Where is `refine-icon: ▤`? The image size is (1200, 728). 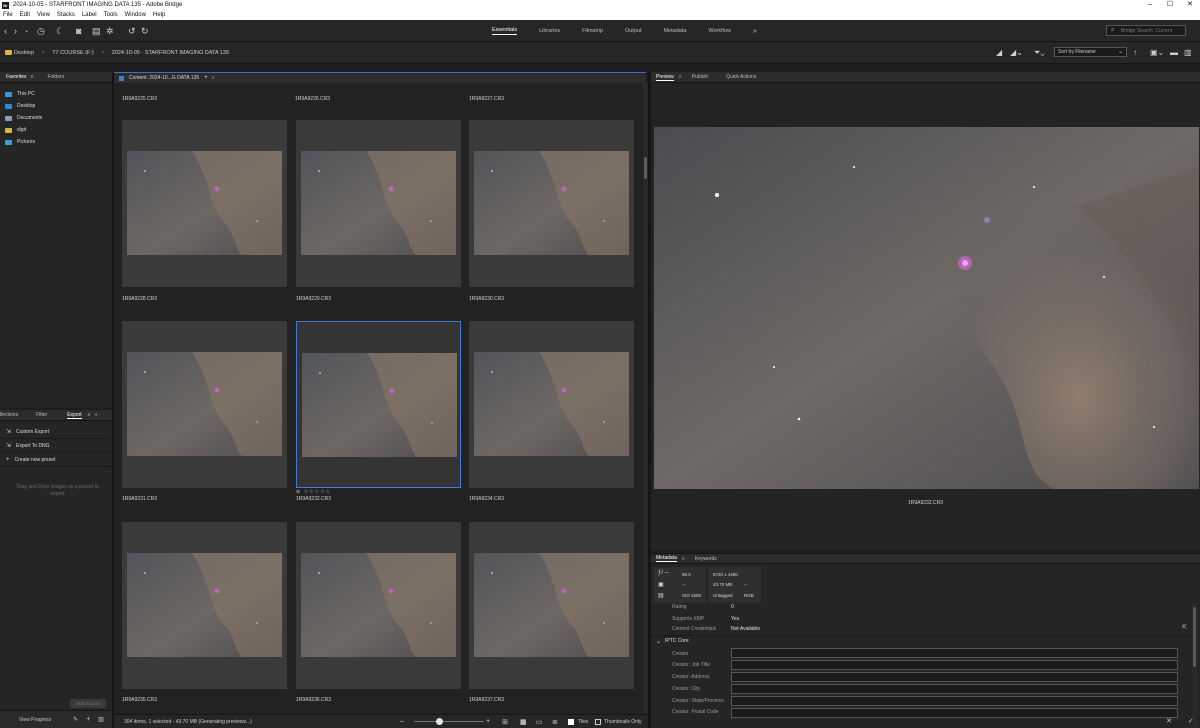 refine-icon: ▤ is located at coordinates (96, 31).